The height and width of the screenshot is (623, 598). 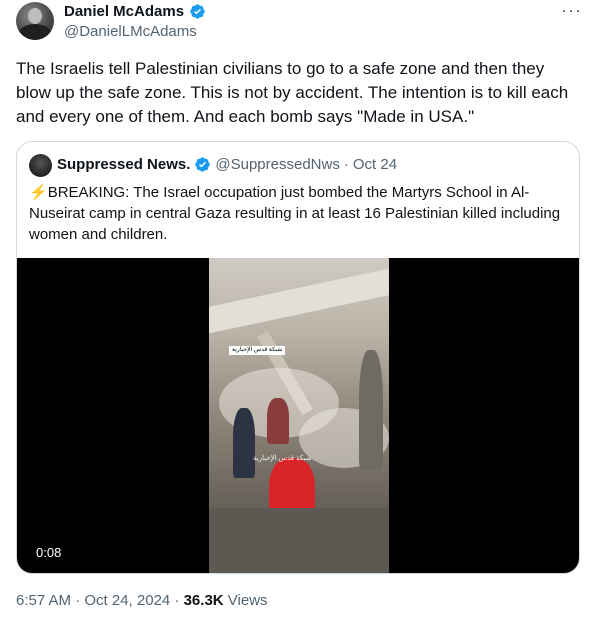 What do you see at coordinates (277, 164) in the screenshot?
I see `quote-author-handle: @SuppressedNws` at bounding box center [277, 164].